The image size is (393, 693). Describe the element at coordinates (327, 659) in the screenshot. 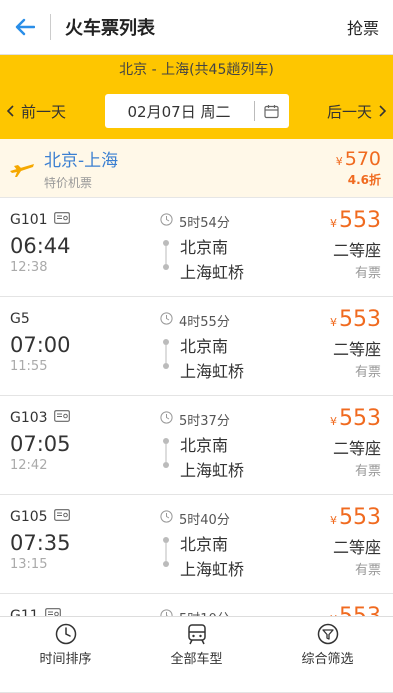

I see `tab-label: 综合筛选` at that location.